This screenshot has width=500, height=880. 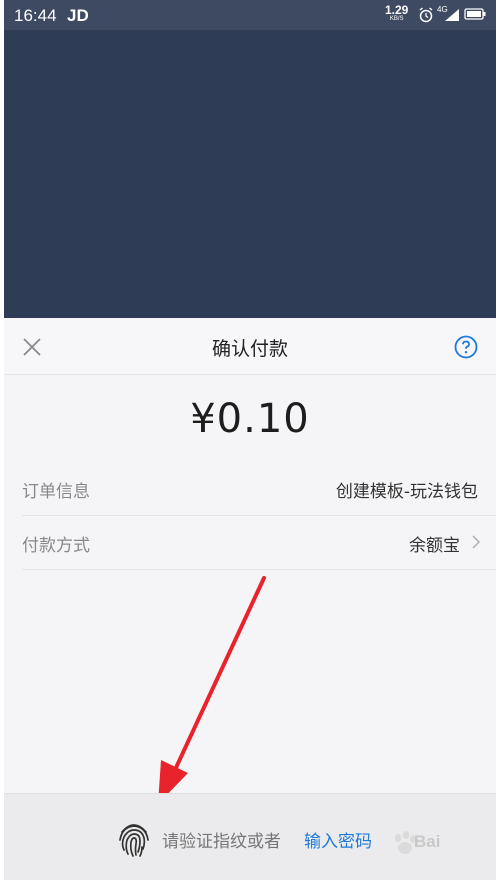 I want to click on payment-method-row: 付款方式 余额宝, so click(x=259, y=542).